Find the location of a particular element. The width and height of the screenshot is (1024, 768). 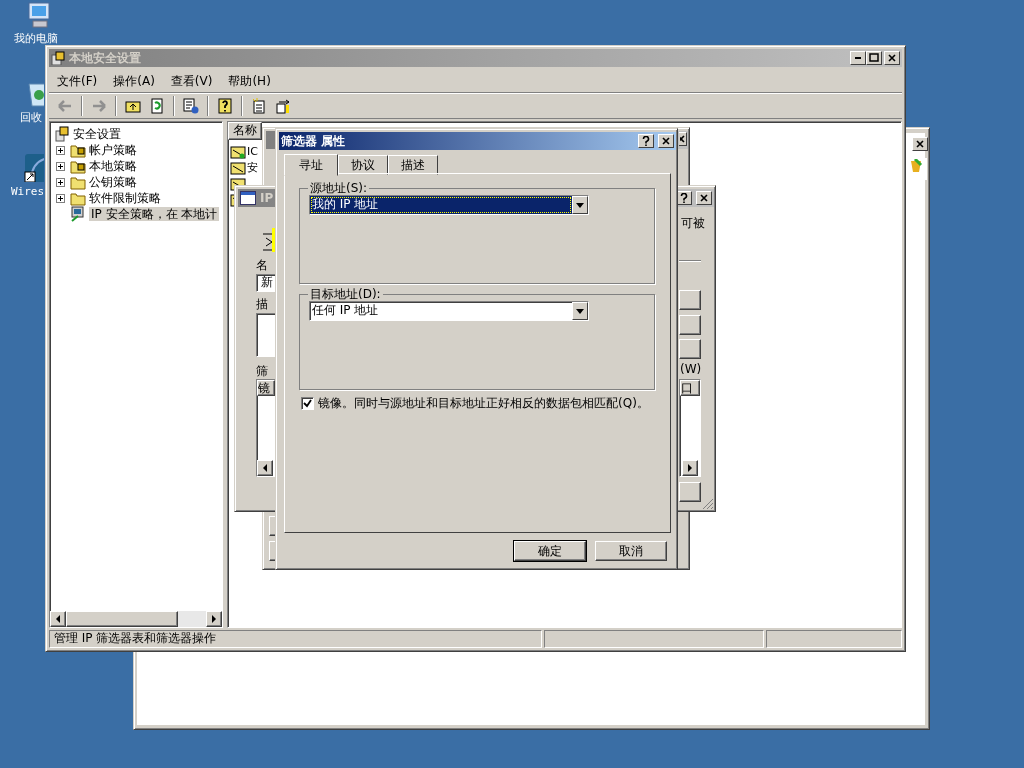

field-label: 筛 is located at coordinates (262, 371).